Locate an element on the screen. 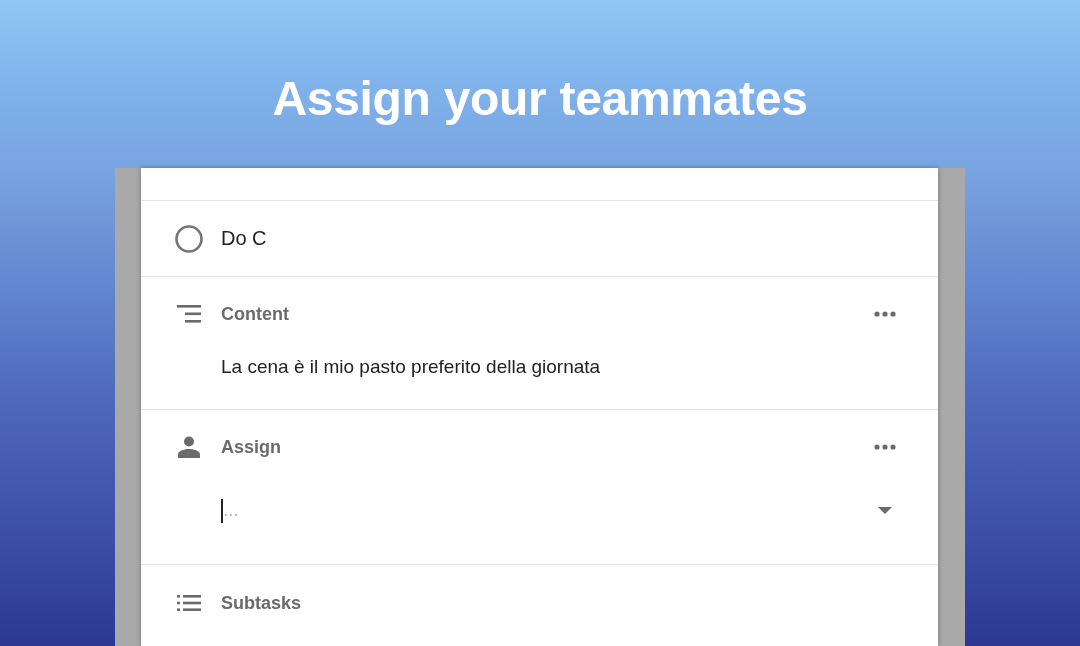 The width and height of the screenshot is (1080, 646). dropdown-caret-icon is located at coordinates (885, 510).